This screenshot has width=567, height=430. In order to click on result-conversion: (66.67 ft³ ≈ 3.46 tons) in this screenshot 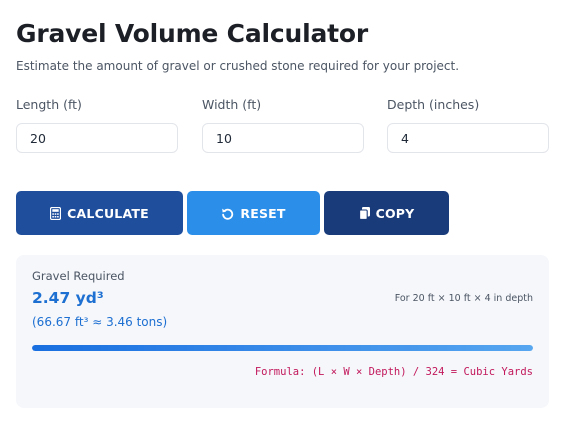, I will do `click(100, 322)`.